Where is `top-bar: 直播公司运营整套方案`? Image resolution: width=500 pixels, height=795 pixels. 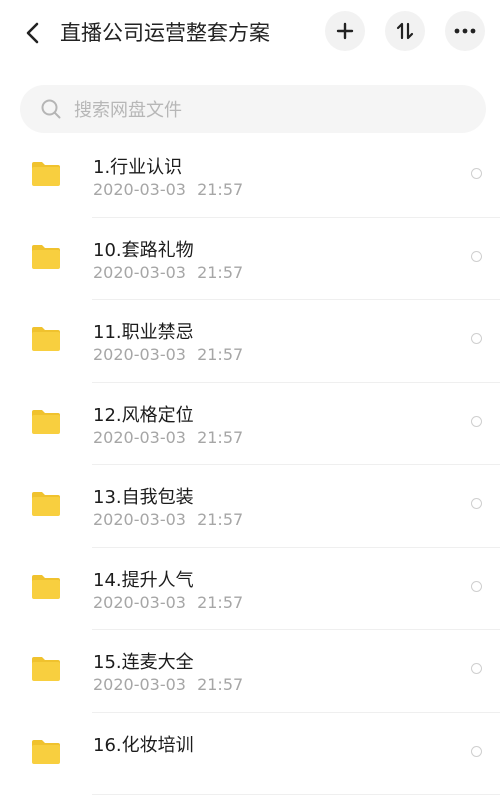
top-bar: 直播公司运营整套方案 is located at coordinates (250, 34).